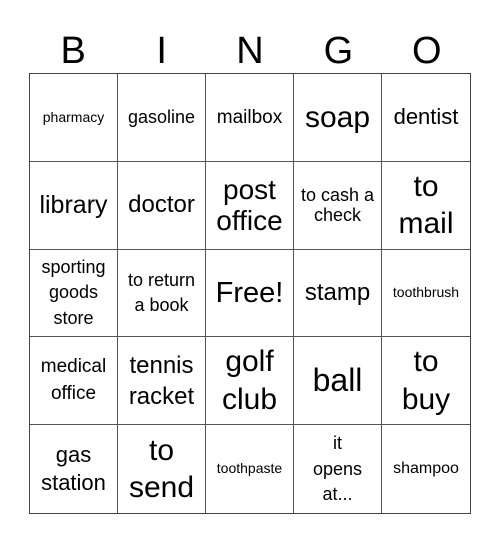  I want to click on bingo-cell: doctor, so click(162, 205).